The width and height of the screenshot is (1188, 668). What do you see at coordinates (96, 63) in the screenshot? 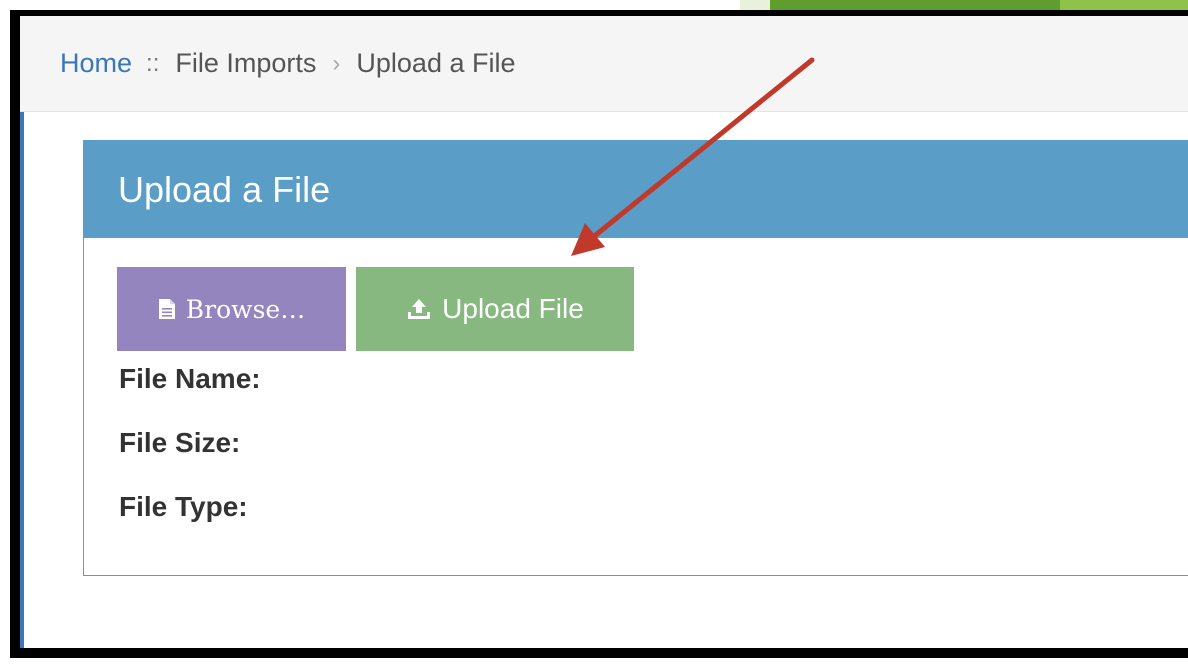
I see `breadcrumb-home-link: Home` at bounding box center [96, 63].